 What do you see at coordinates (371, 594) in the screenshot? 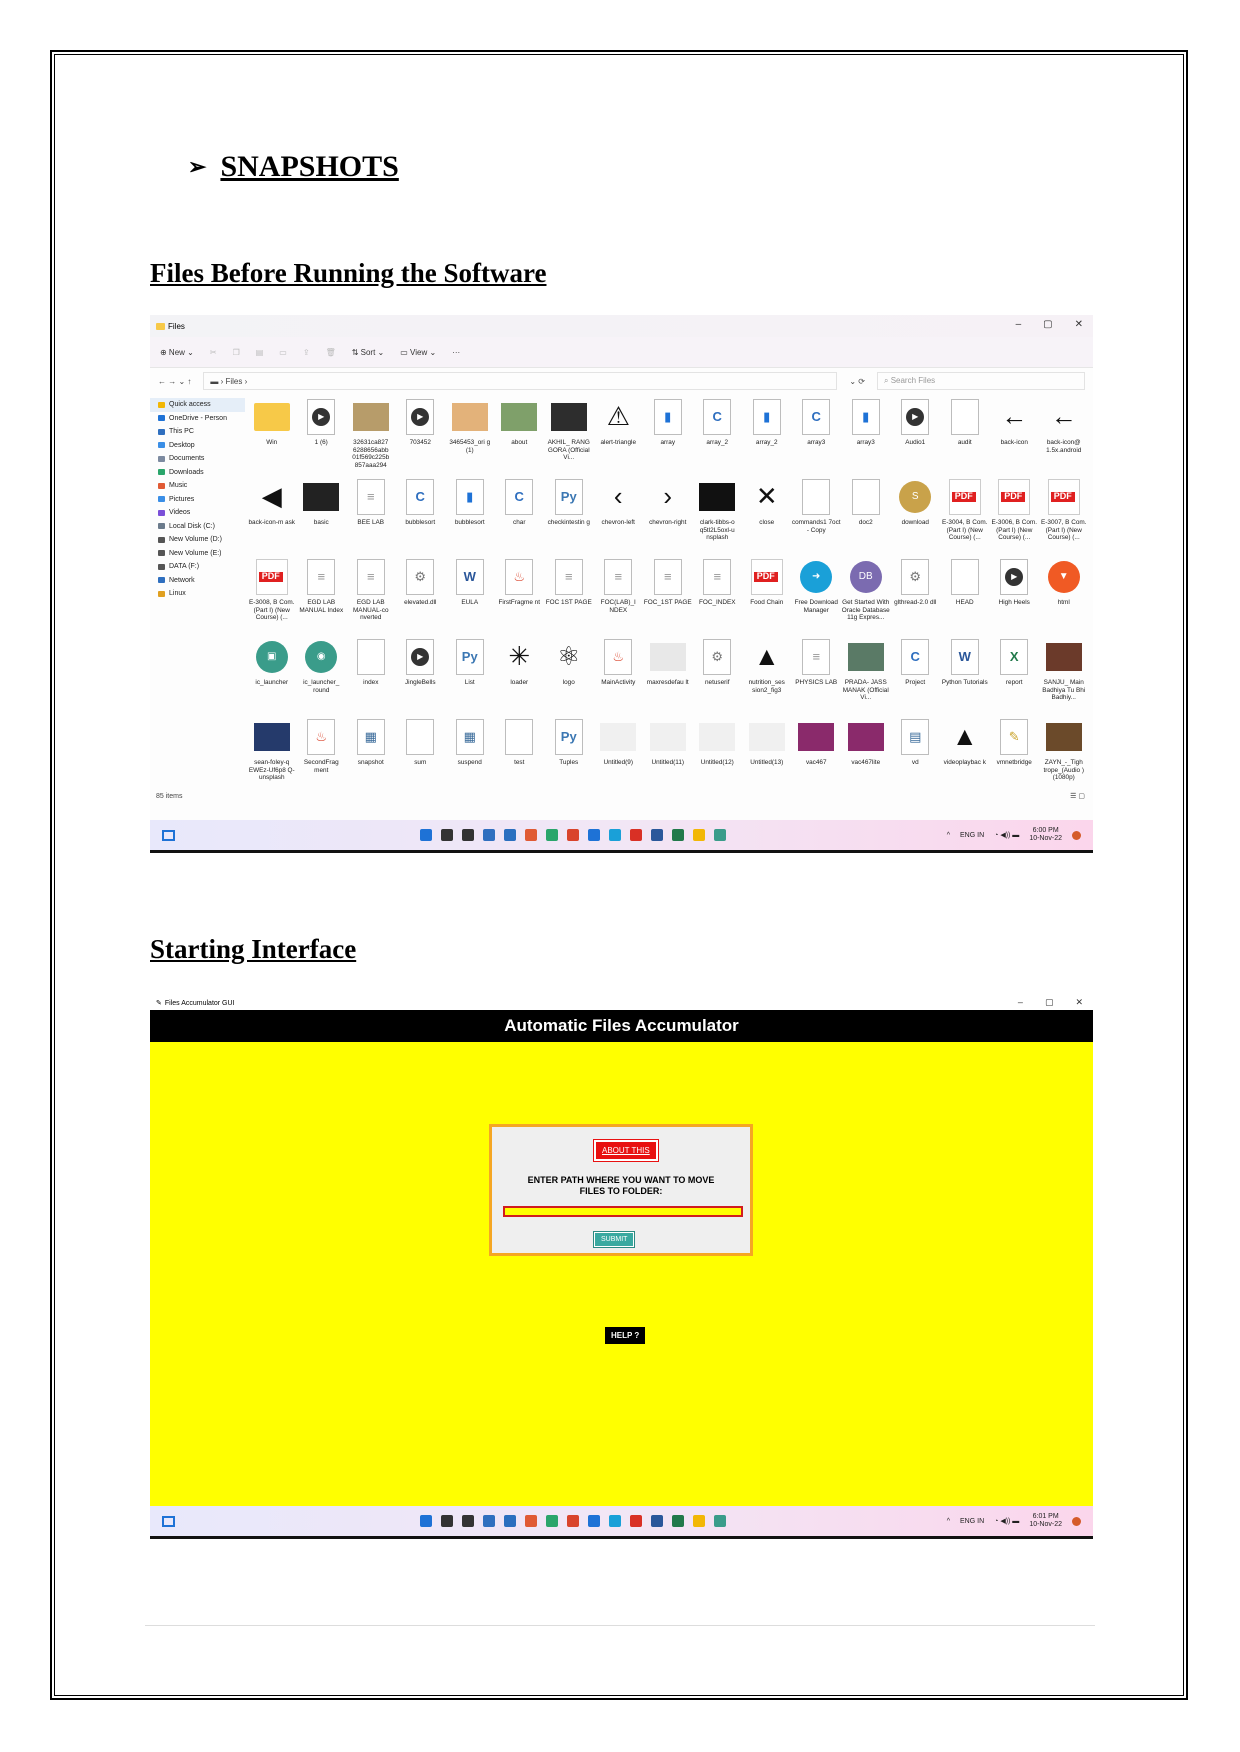
I see `file-item: ≡ EGD LAB MANUAL-co nverted` at bounding box center [371, 594].